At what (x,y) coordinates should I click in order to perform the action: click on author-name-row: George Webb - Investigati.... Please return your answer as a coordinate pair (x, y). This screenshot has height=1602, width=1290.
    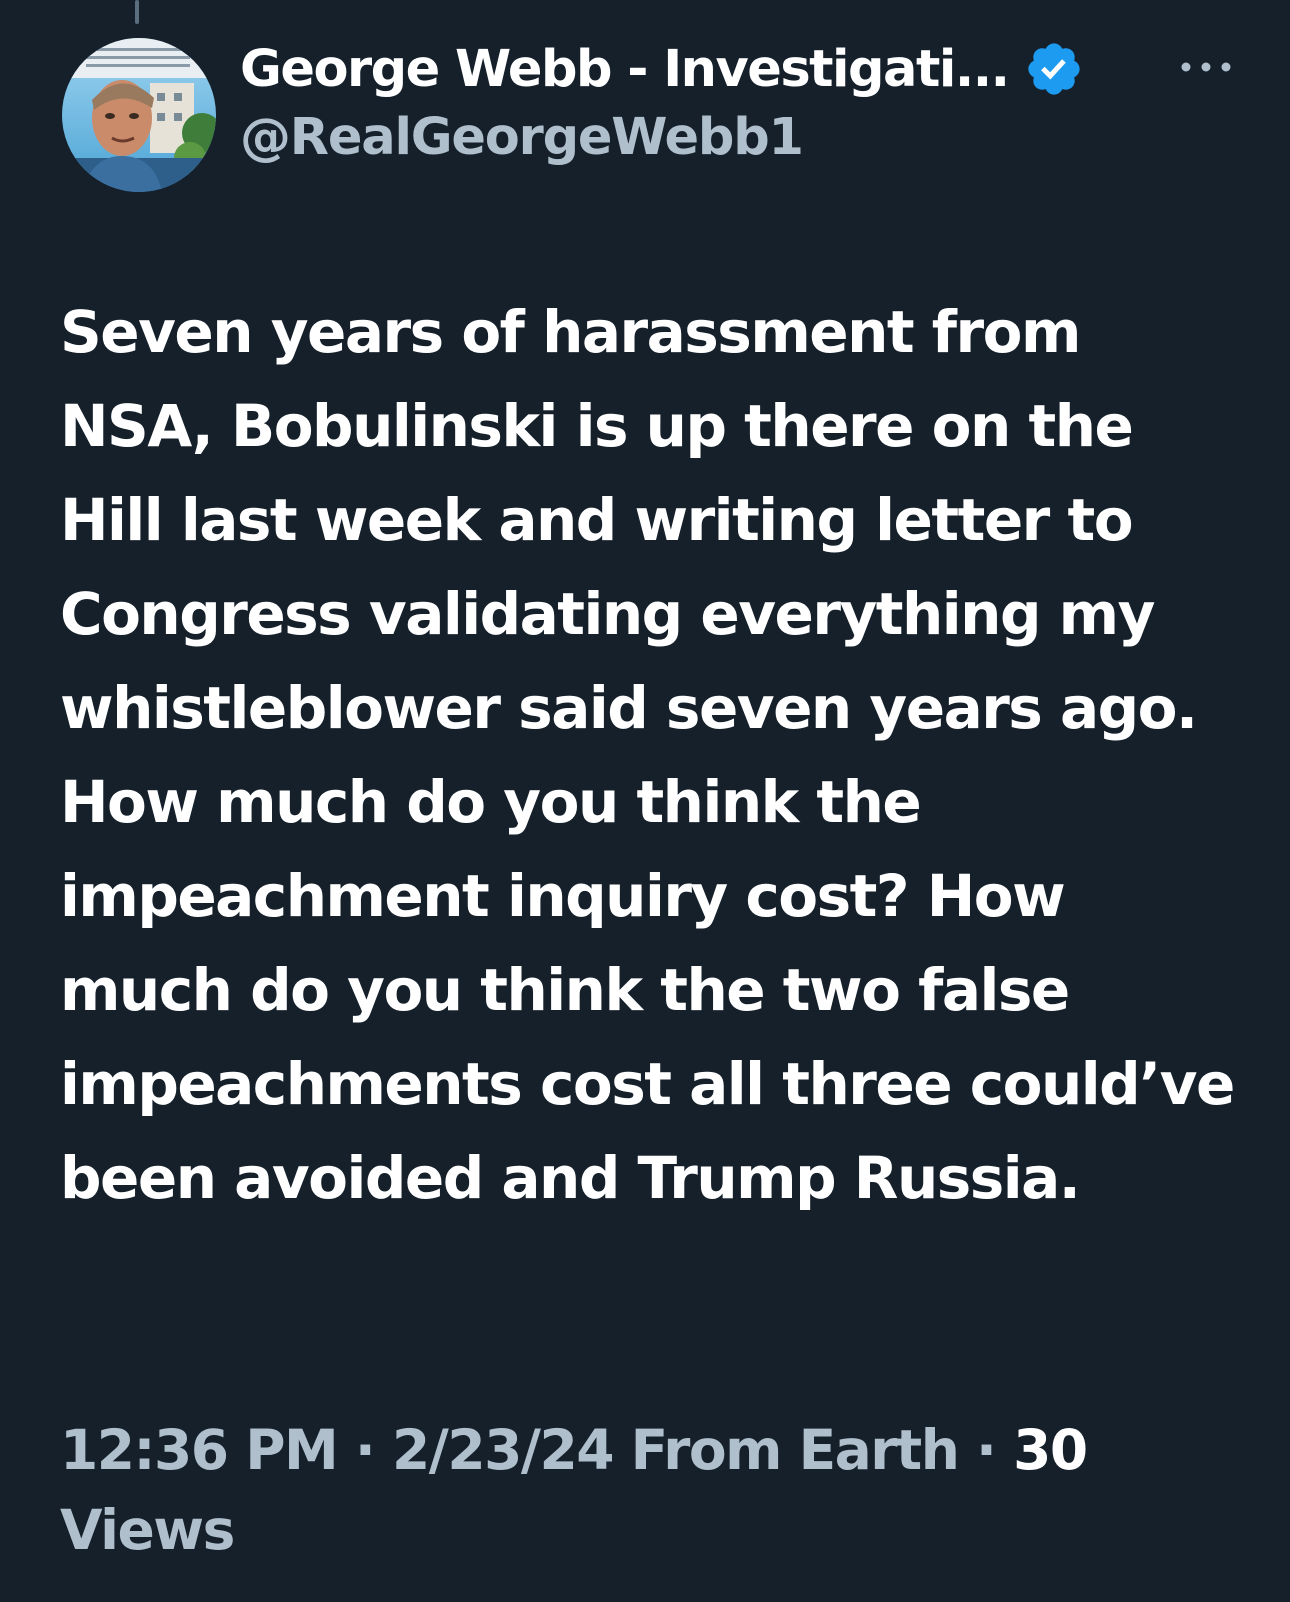
    Looking at the image, I should click on (735, 69).